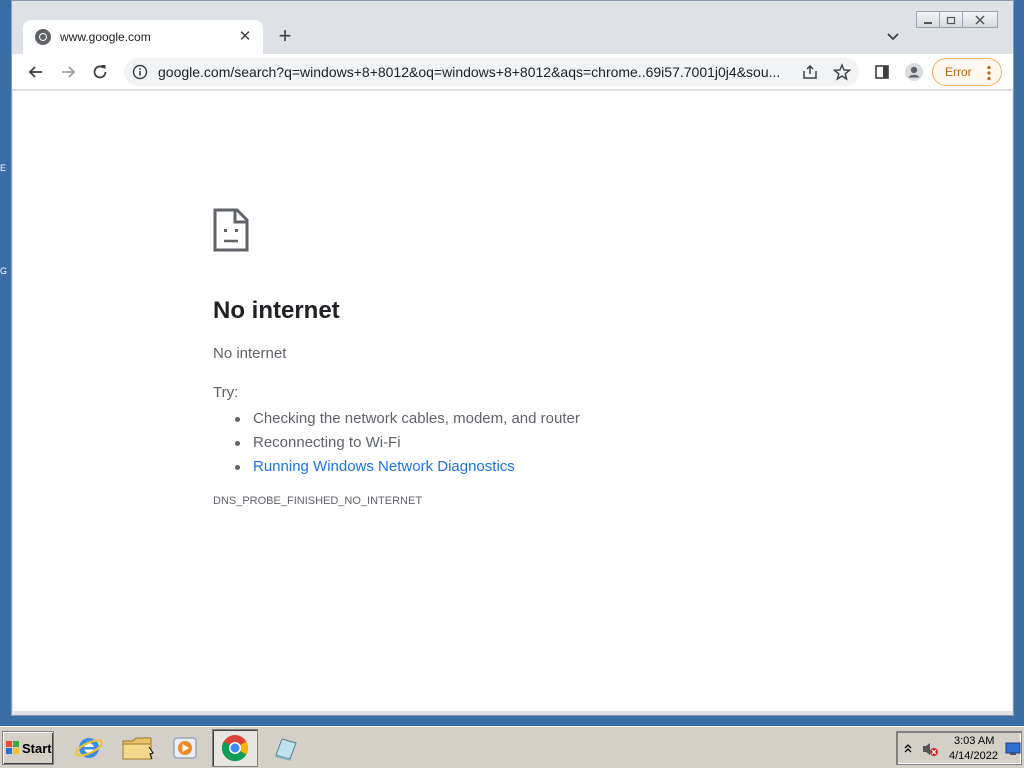  I want to click on forward-button, so click(68, 72).